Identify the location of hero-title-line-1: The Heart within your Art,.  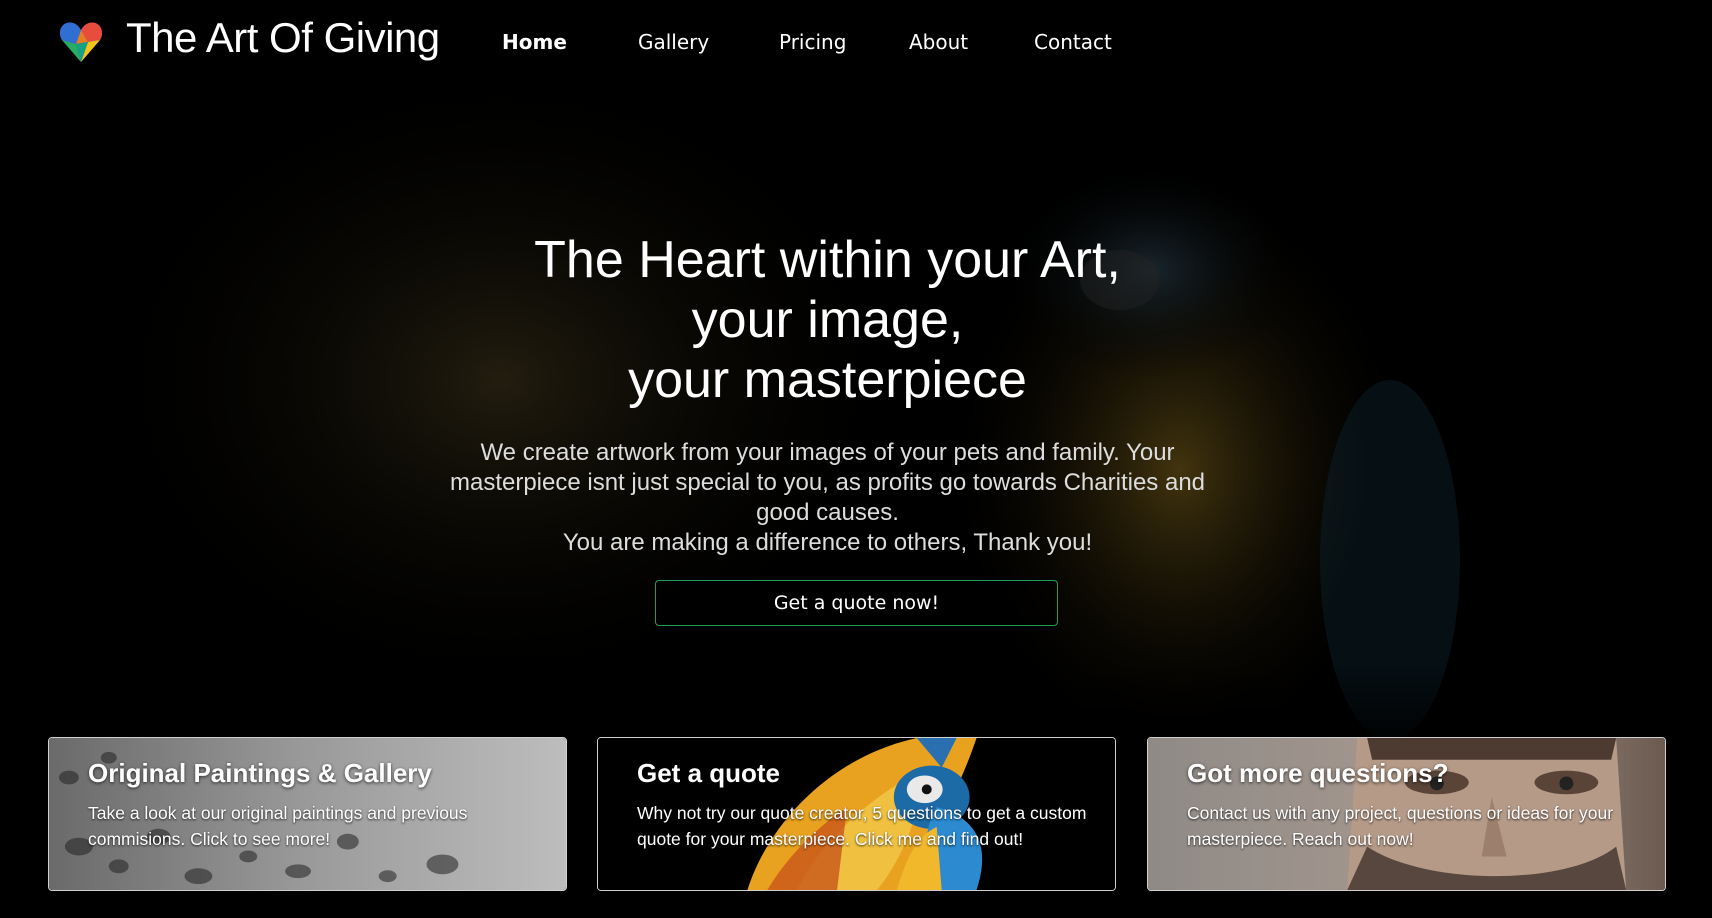
(827, 260).